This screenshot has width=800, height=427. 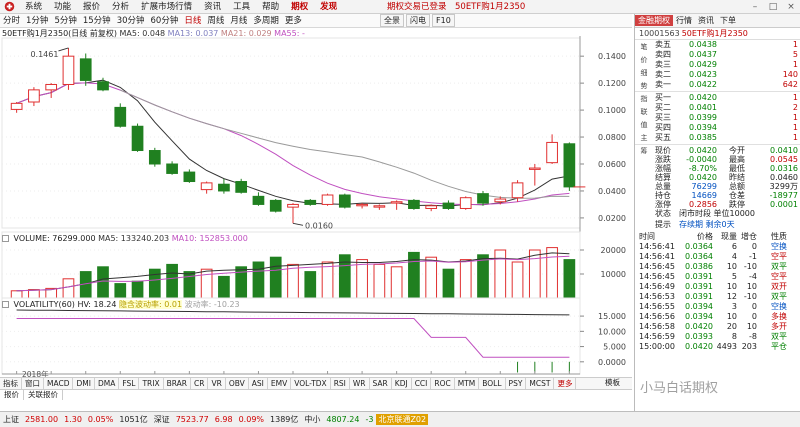 I want to click on sidebar-tab: 值, so click(x=644, y=124).